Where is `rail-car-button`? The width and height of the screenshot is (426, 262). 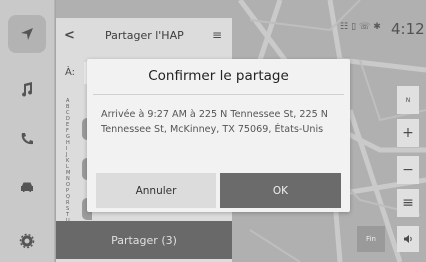
rail-car-button is located at coordinates (27, 187).